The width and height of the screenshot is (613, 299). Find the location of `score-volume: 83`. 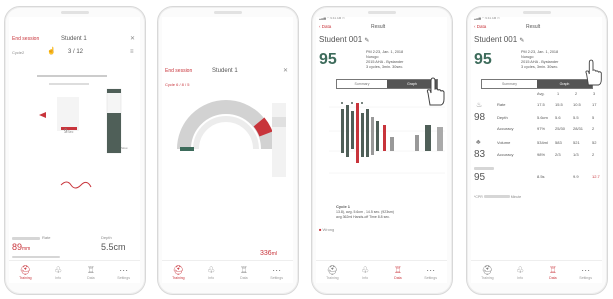

score-volume: 83 is located at coordinates (480, 154).